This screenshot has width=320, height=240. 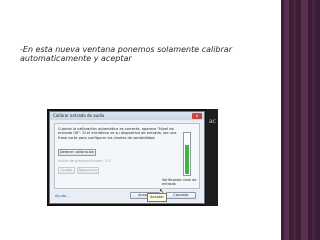 What do you see at coordinates (88, 170) in the screenshot?
I see `replay-button: Reproducir` at bounding box center [88, 170].